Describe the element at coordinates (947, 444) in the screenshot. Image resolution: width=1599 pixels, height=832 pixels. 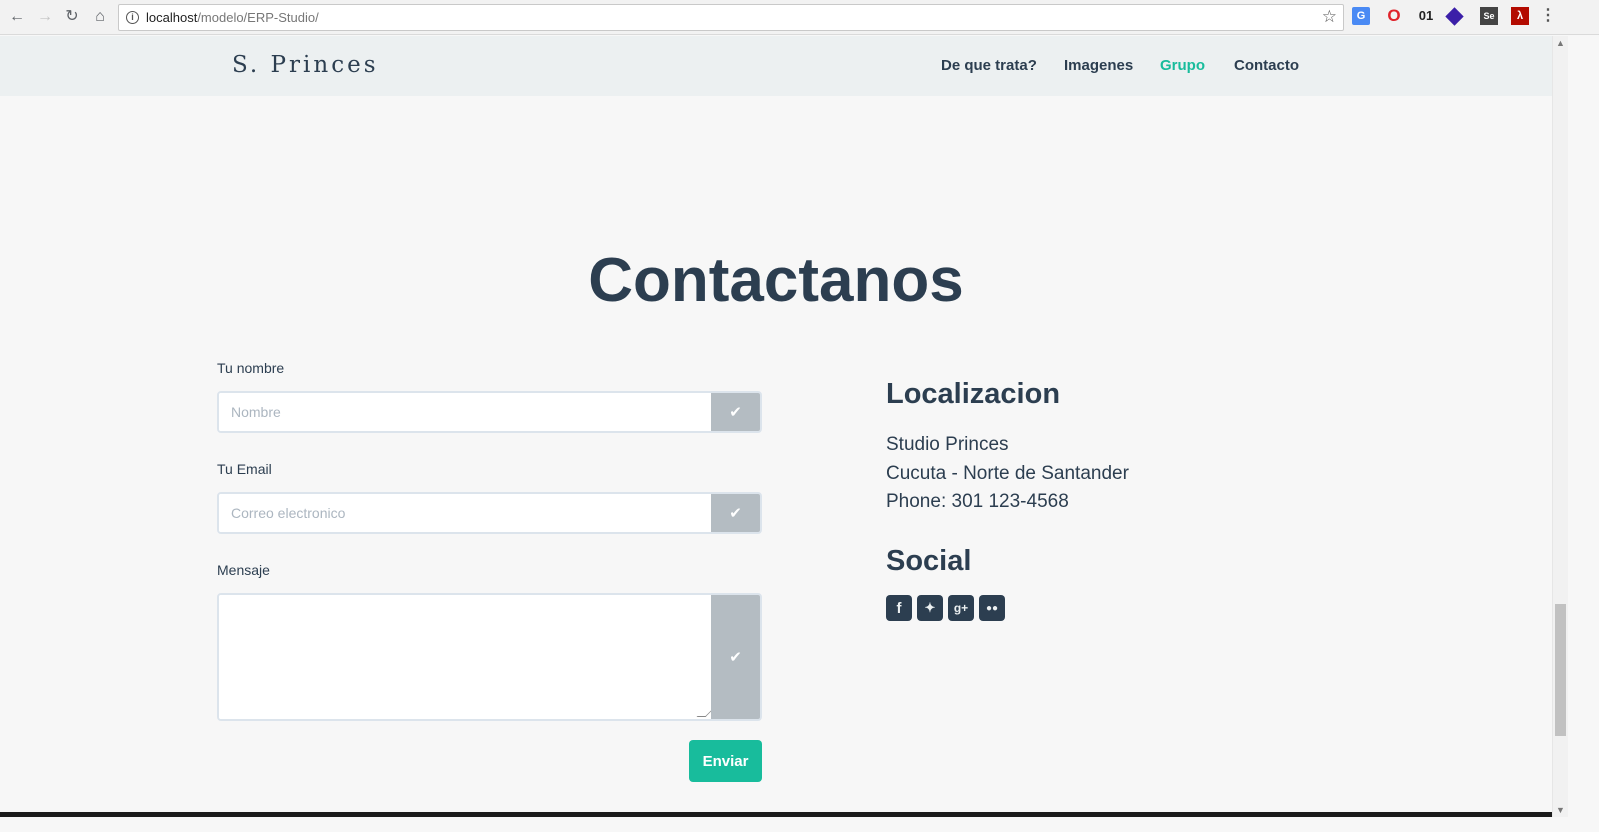
I see `address-line: Studio Princes` at that location.